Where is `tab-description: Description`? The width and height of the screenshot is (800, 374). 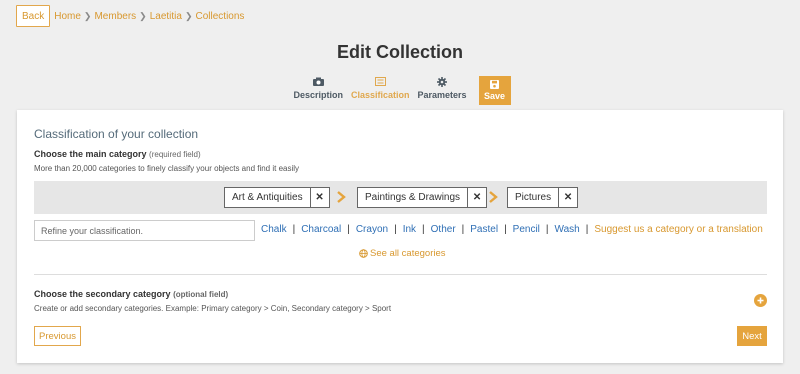
tab-description: Description is located at coordinates (318, 87).